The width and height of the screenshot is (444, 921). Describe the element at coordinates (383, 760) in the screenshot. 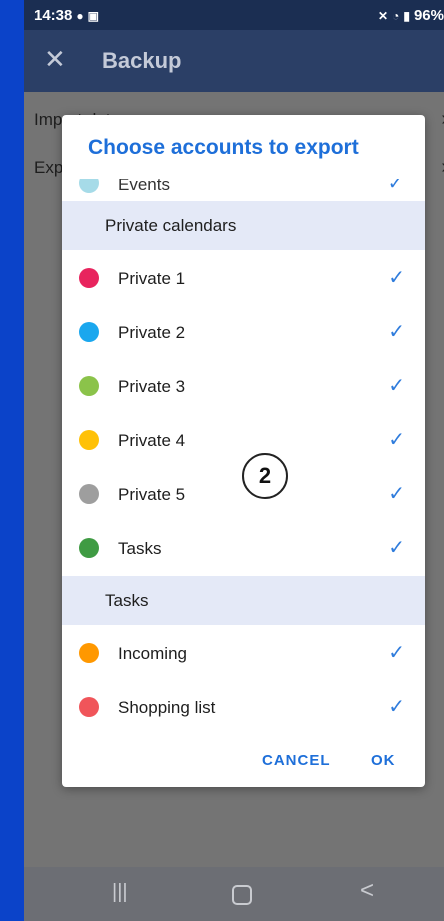

I see `ok-button: OK` at that location.